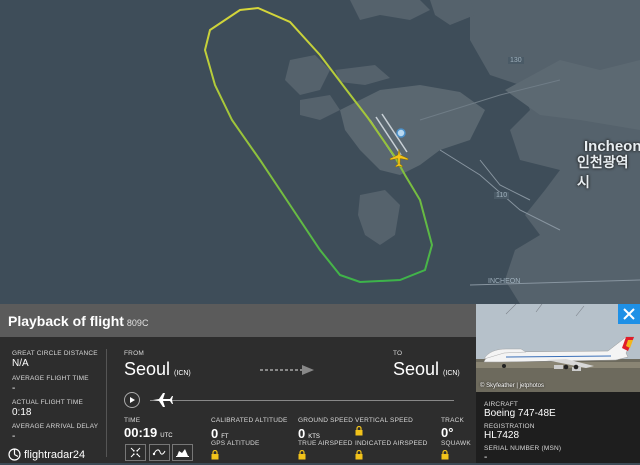  Describe the element at coordinates (235, 443) in the screenshot. I see `gps-alt-label: GPS ALTITUDE` at that location.